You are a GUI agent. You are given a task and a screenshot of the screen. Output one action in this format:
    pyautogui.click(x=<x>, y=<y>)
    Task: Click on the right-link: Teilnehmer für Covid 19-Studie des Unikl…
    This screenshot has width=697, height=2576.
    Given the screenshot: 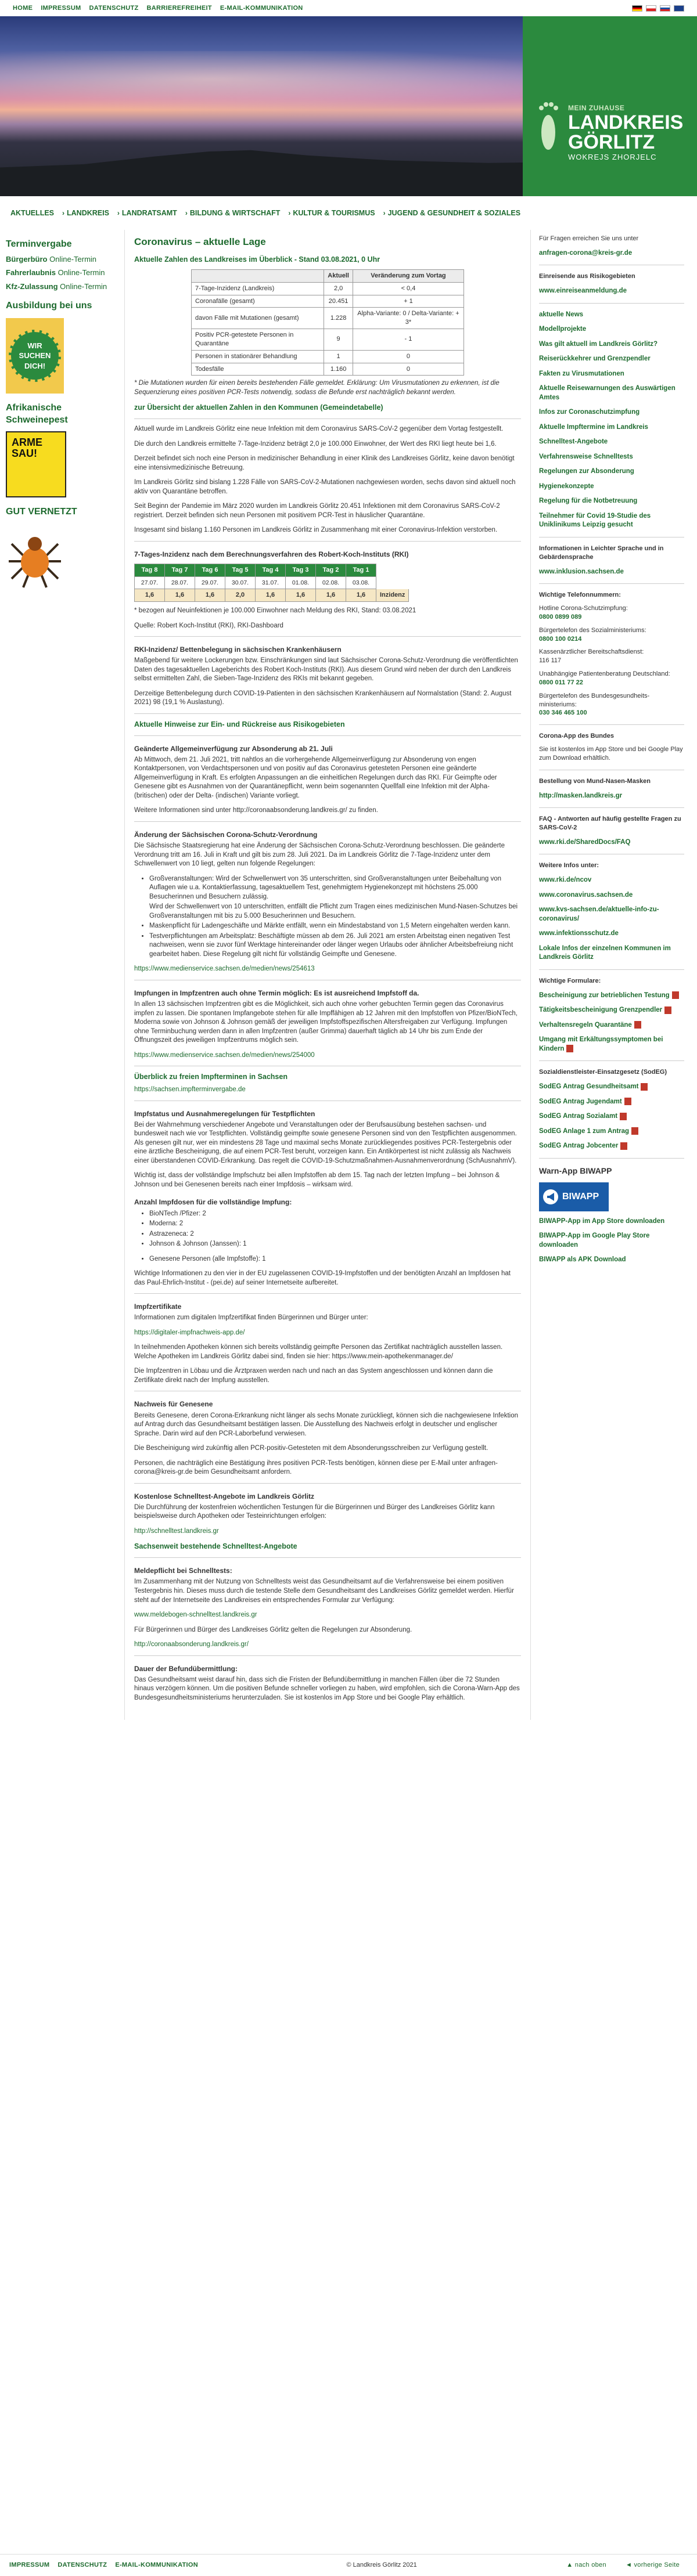 What is the action you would take?
    pyautogui.click(x=611, y=521)
    